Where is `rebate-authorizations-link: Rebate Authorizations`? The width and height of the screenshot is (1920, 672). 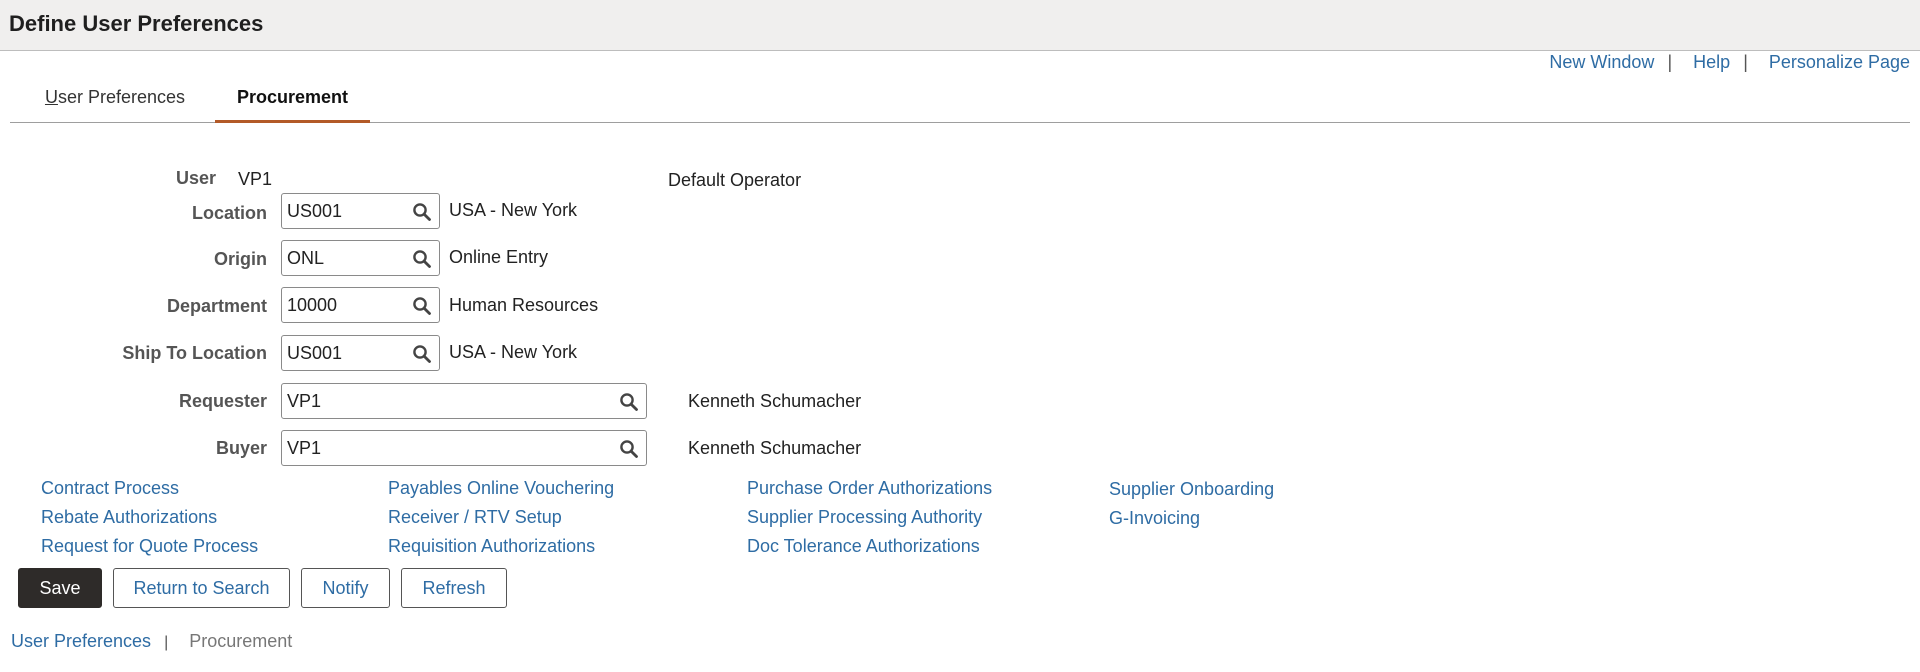
rebate-authorizations-link: Rebate Authorizations is located at coordinates (129, 517).